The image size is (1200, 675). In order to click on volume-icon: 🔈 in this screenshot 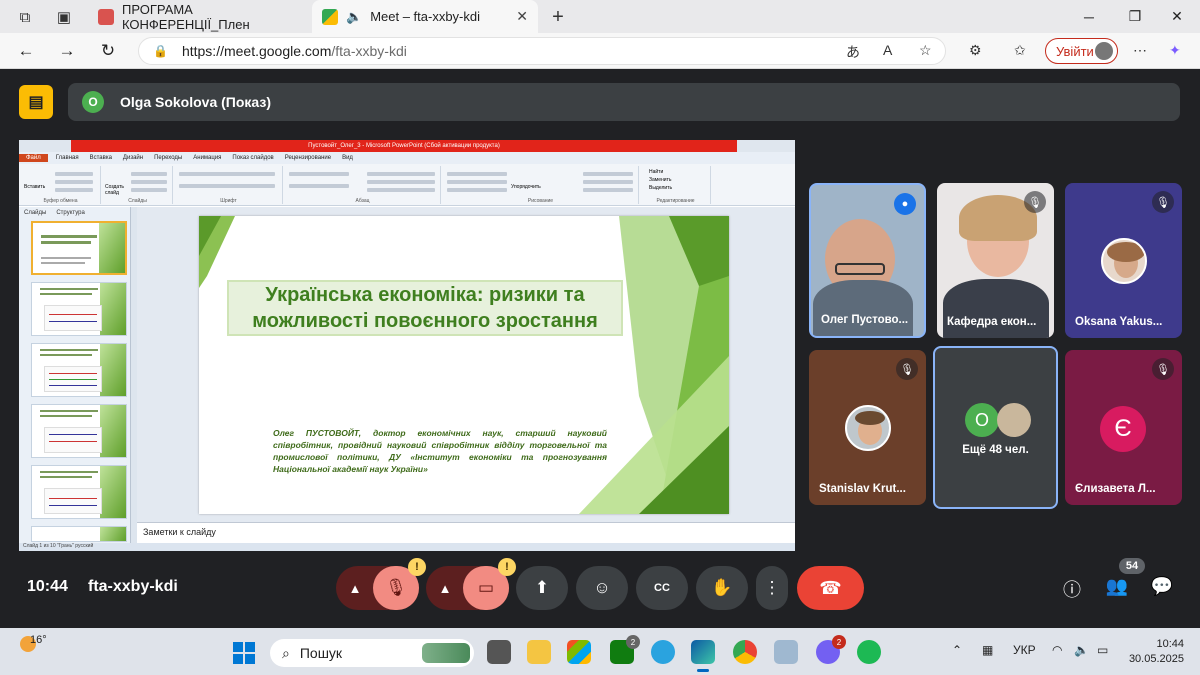, I will do `click(1081, 650)`.